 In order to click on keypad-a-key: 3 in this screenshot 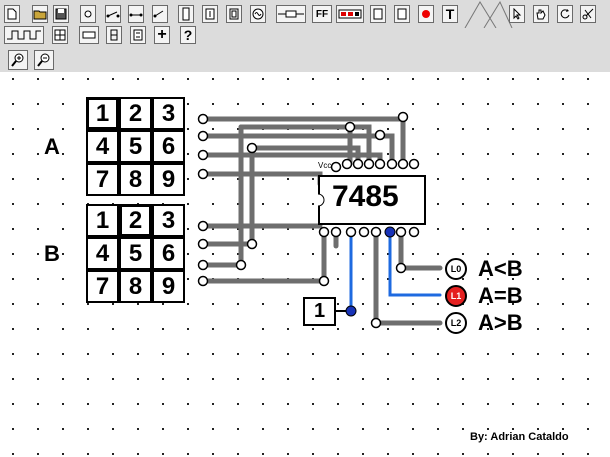, I will do `click(168, 113)`.